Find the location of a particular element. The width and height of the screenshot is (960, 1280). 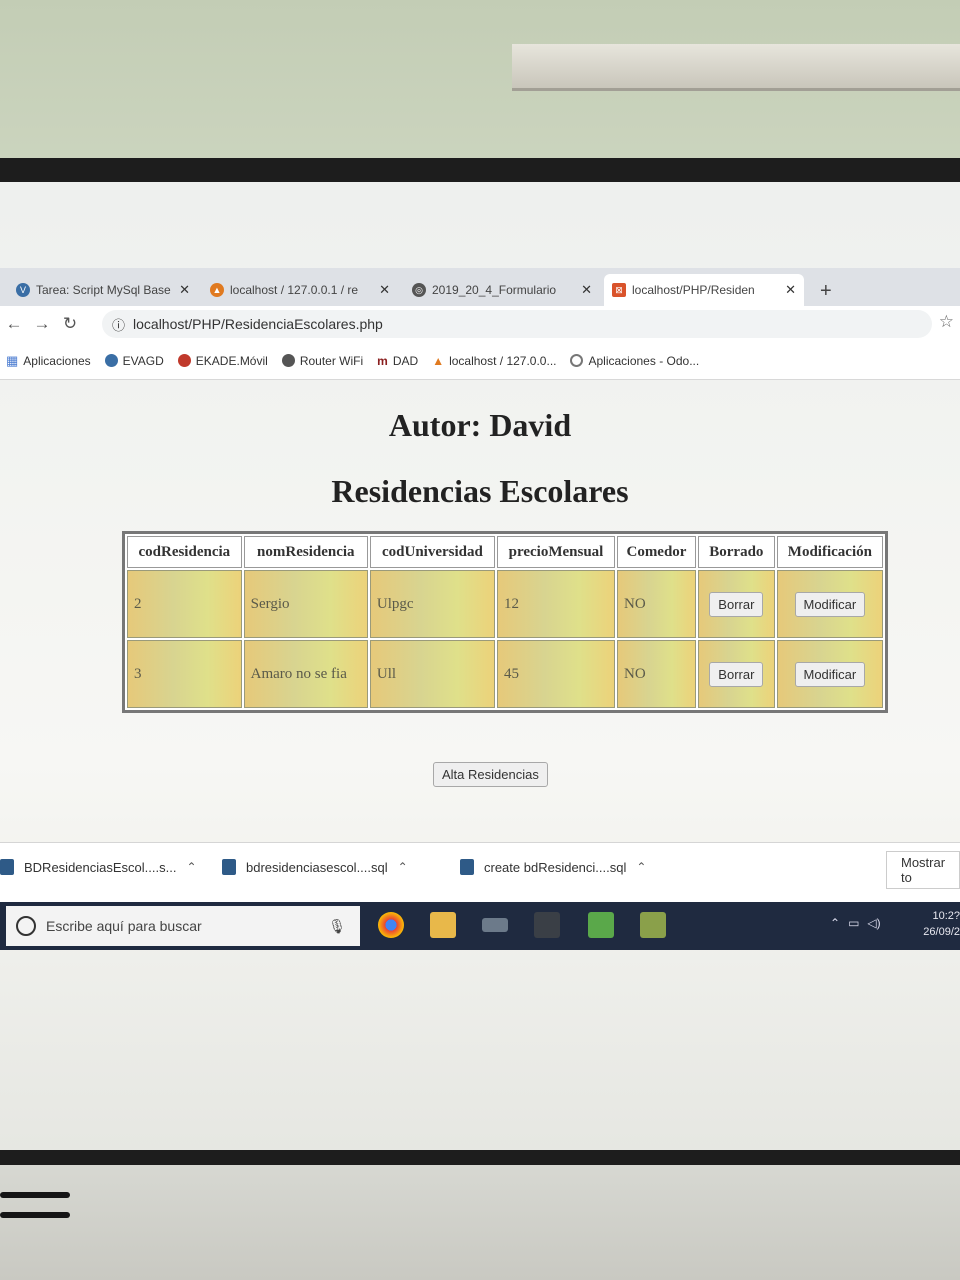

taskbar-clock: 10:2? 26/09/2 is located at coordinates (935, 924).